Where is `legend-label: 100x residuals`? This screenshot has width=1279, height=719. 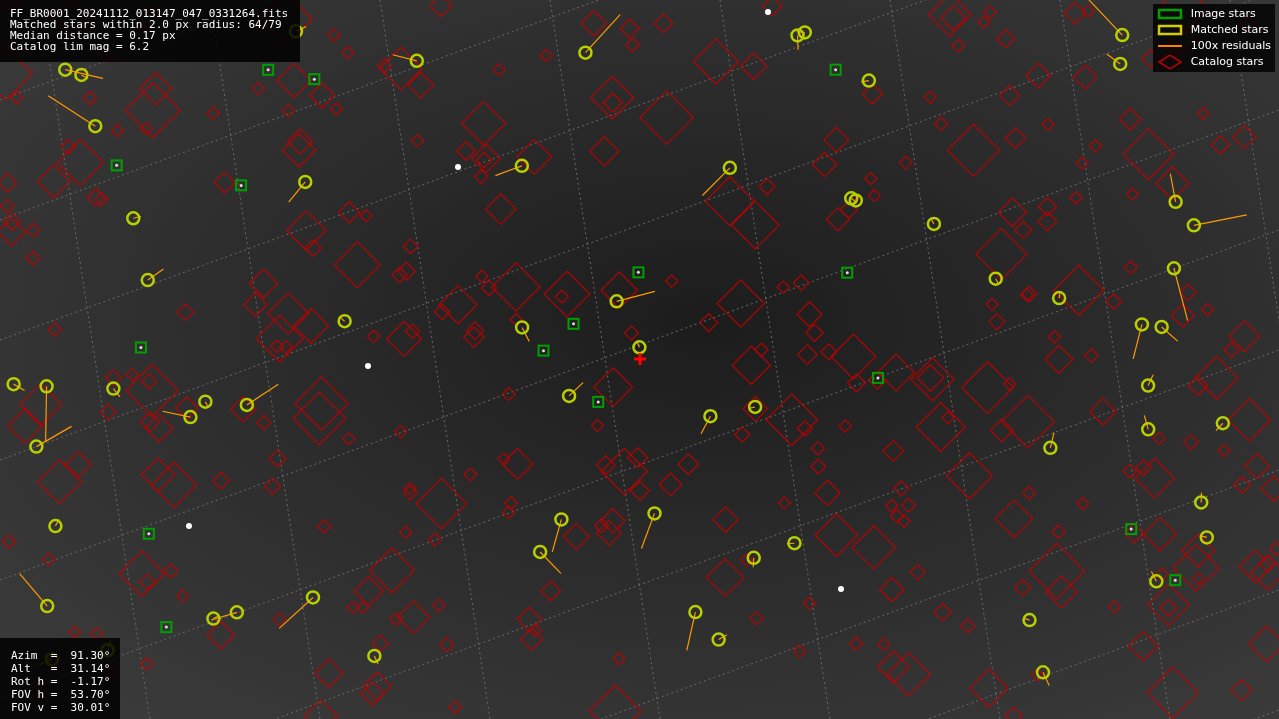
legend-label: 100x residuals is located at coordinates (1230, 45).